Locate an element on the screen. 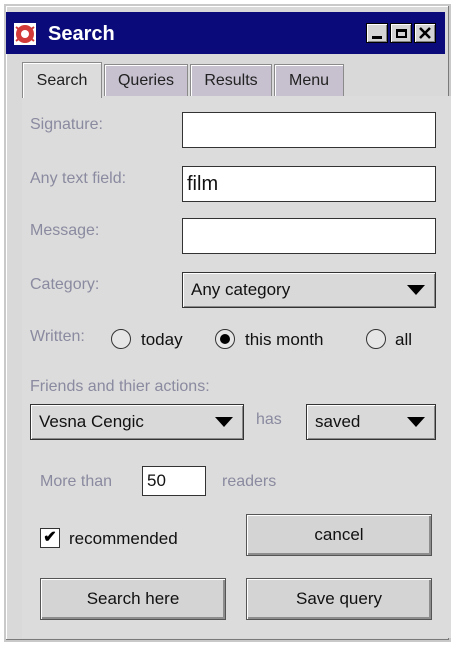 This screenshot has width=459, height=650. friend-dropdown: Vesna Cengic is located at coordinates (137, 422).